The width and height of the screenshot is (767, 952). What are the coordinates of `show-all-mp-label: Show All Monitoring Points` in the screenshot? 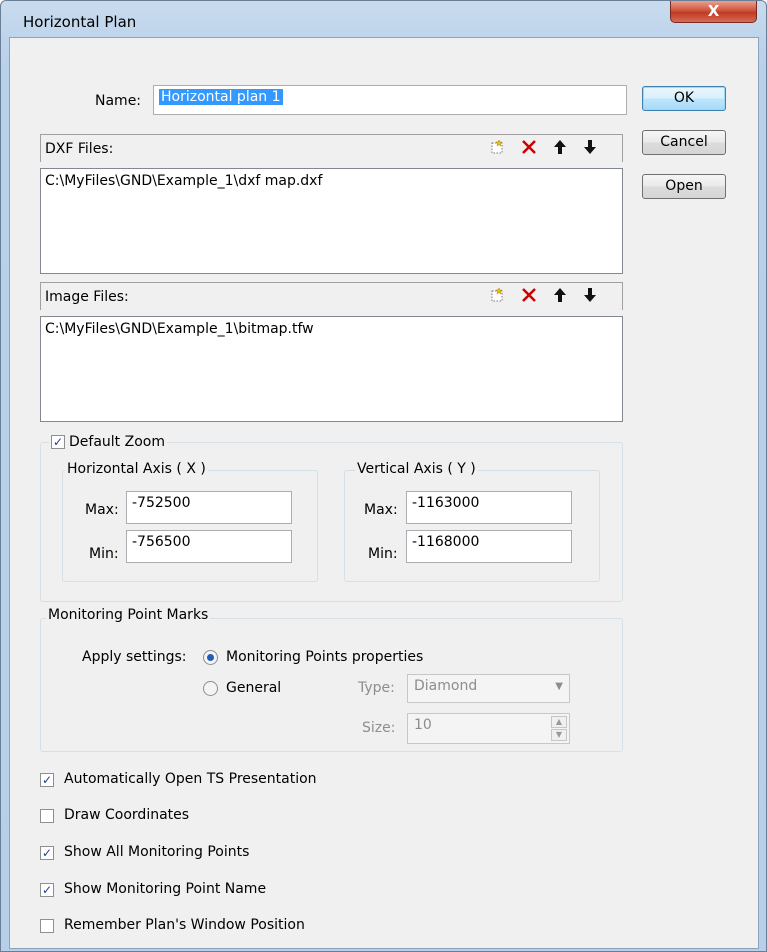 It's located at (156, 852).